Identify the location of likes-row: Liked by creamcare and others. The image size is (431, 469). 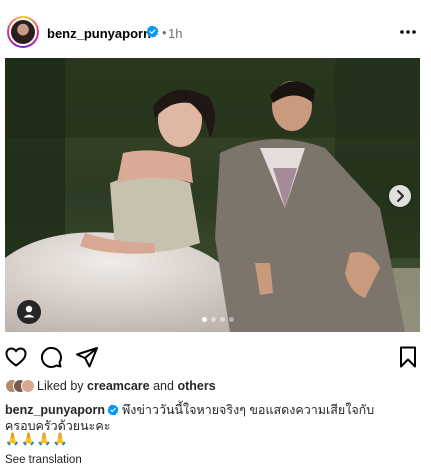
(215, 386).